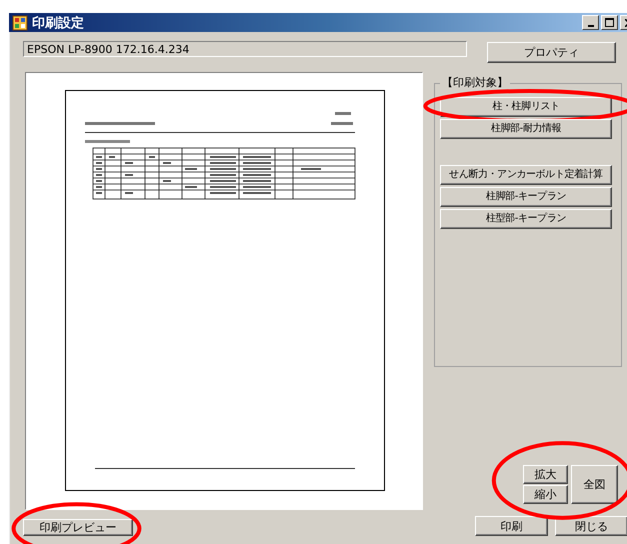  I want to click on minimize-button, so click(590, 22).